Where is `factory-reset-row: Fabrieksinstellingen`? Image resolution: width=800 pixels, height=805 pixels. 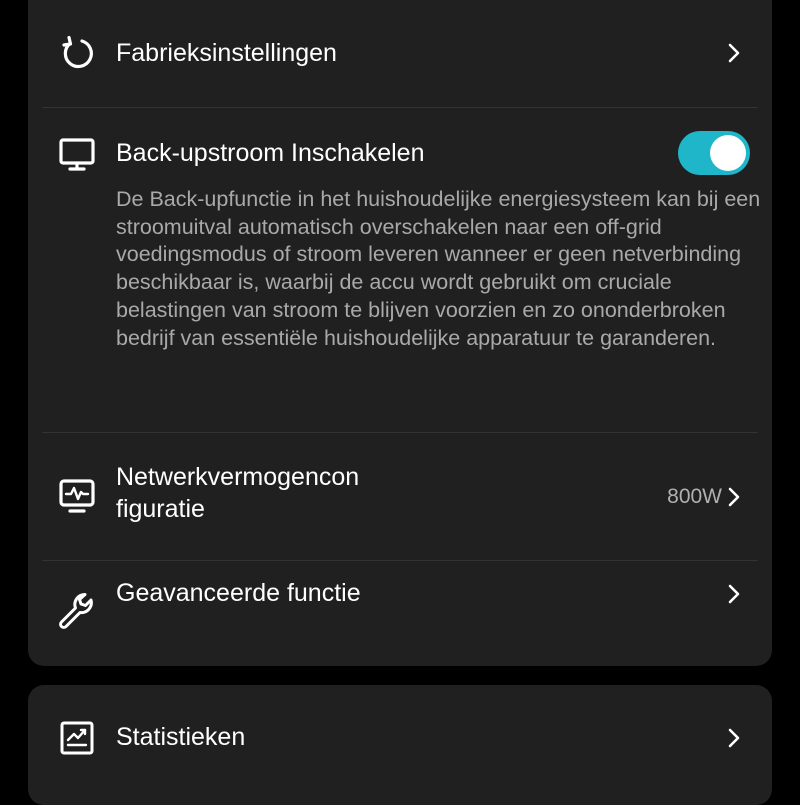
factory-reset-row: Fabrieksinstellingen is located at coordinates (400, 53).